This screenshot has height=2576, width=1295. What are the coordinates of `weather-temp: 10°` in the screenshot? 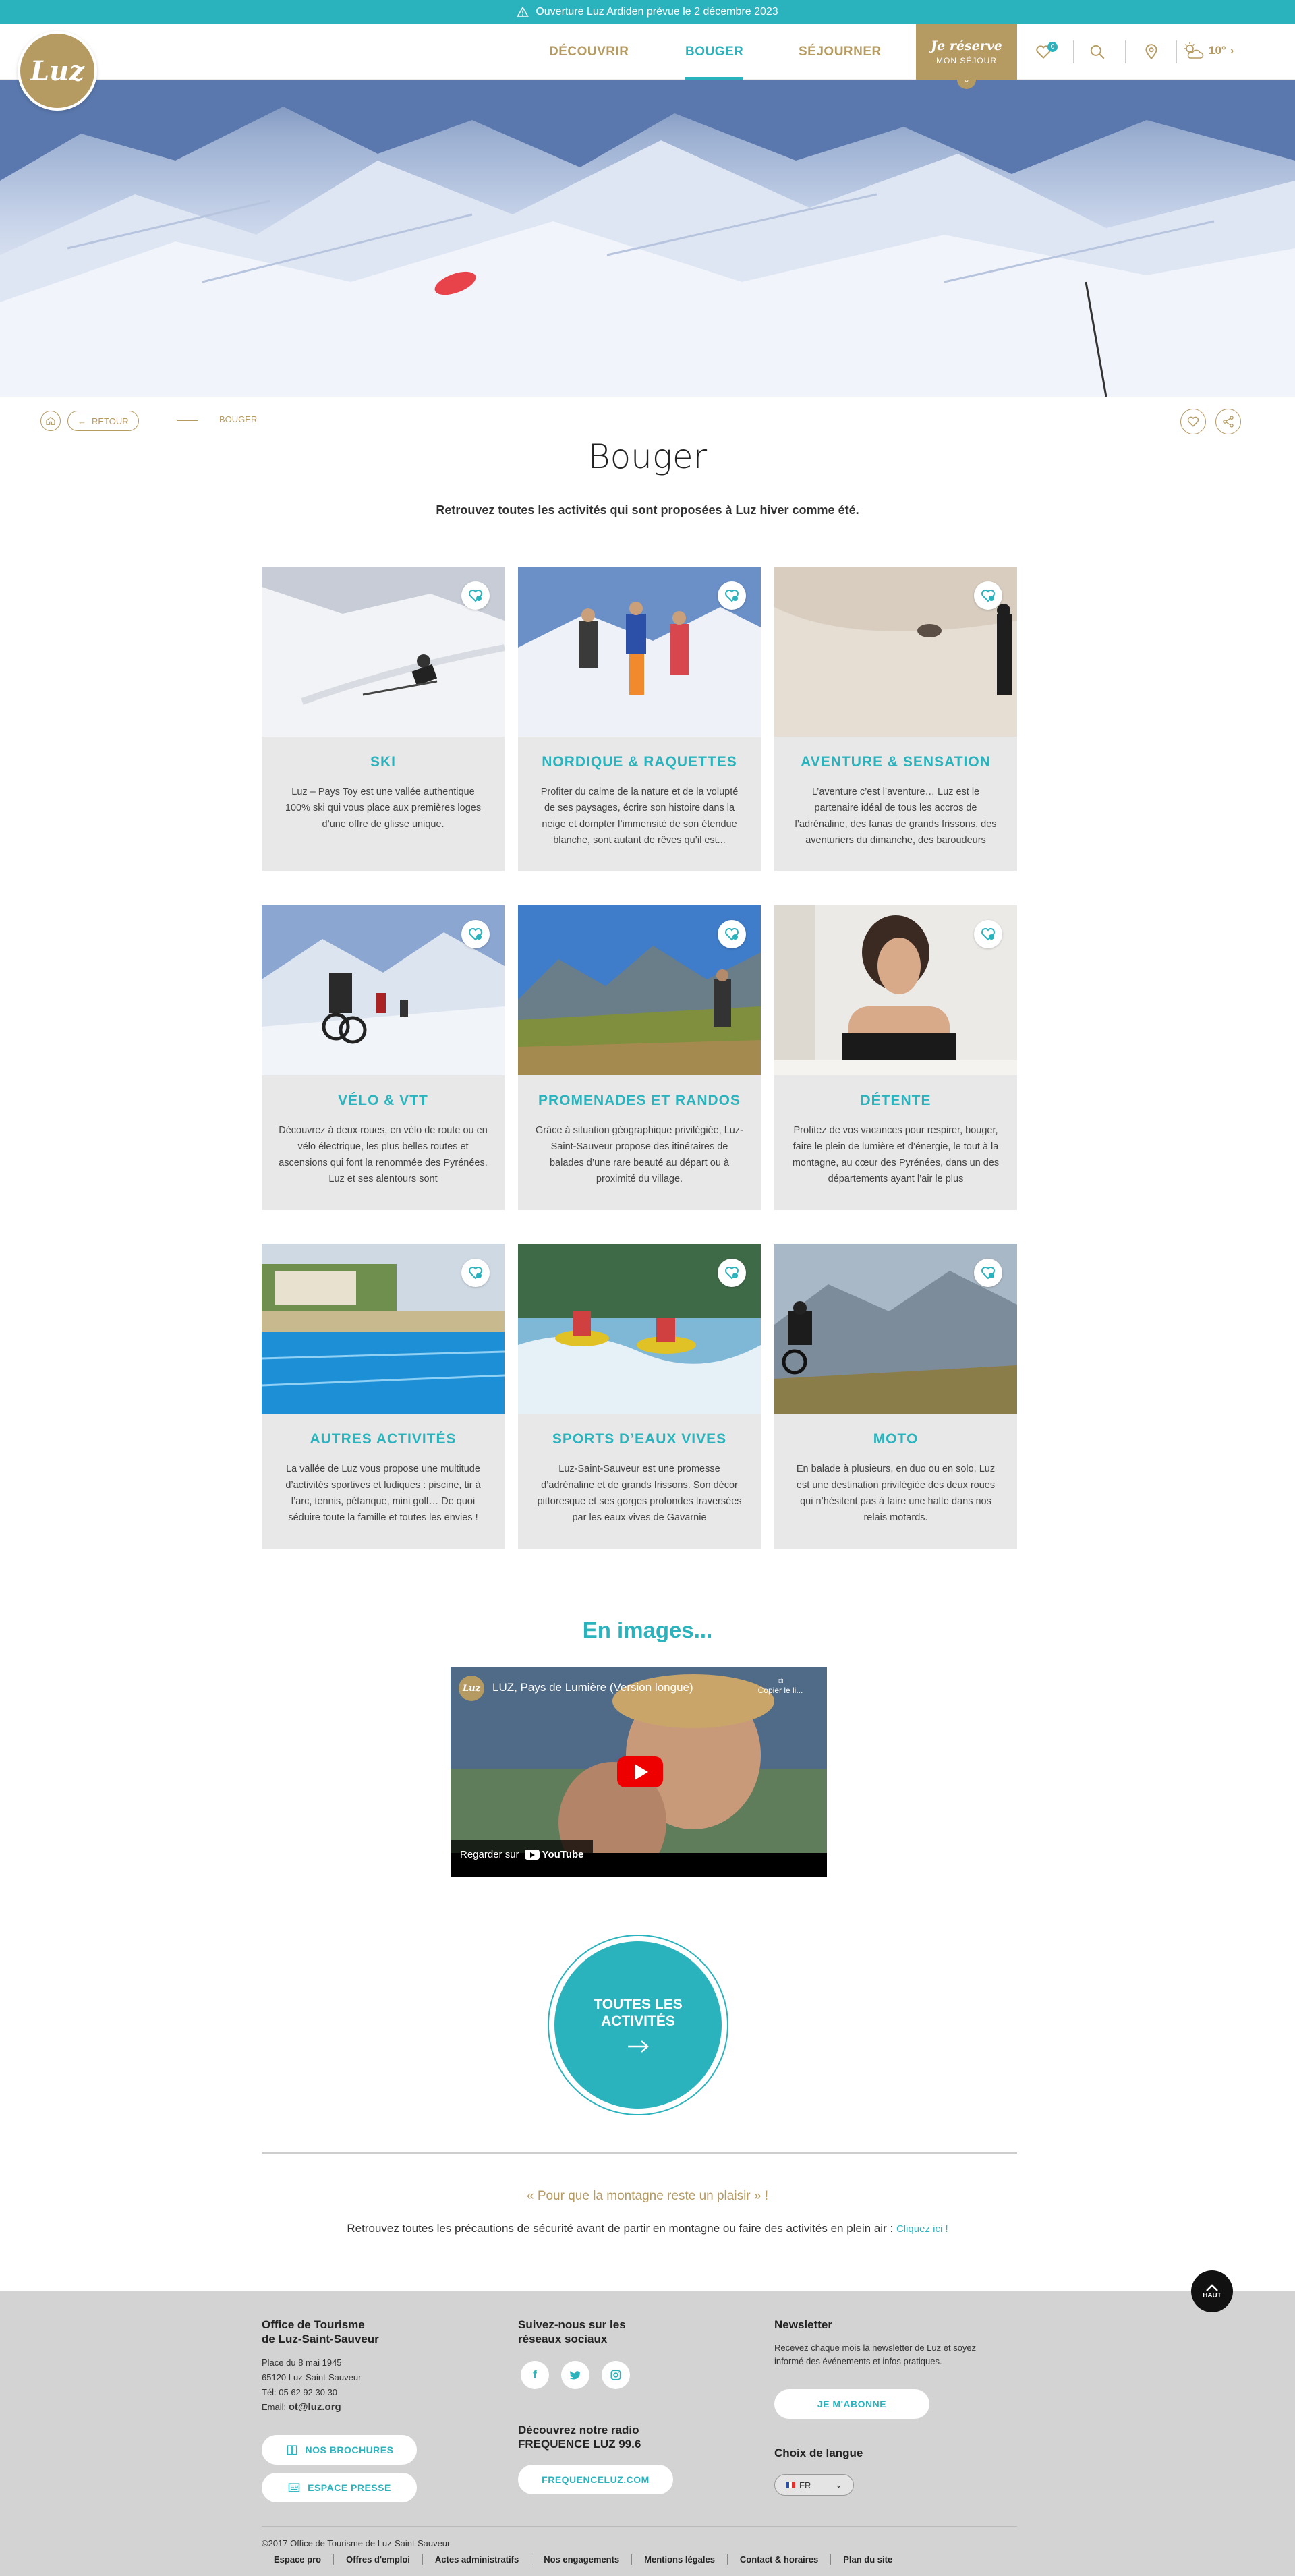 It's located at (1217, 50).